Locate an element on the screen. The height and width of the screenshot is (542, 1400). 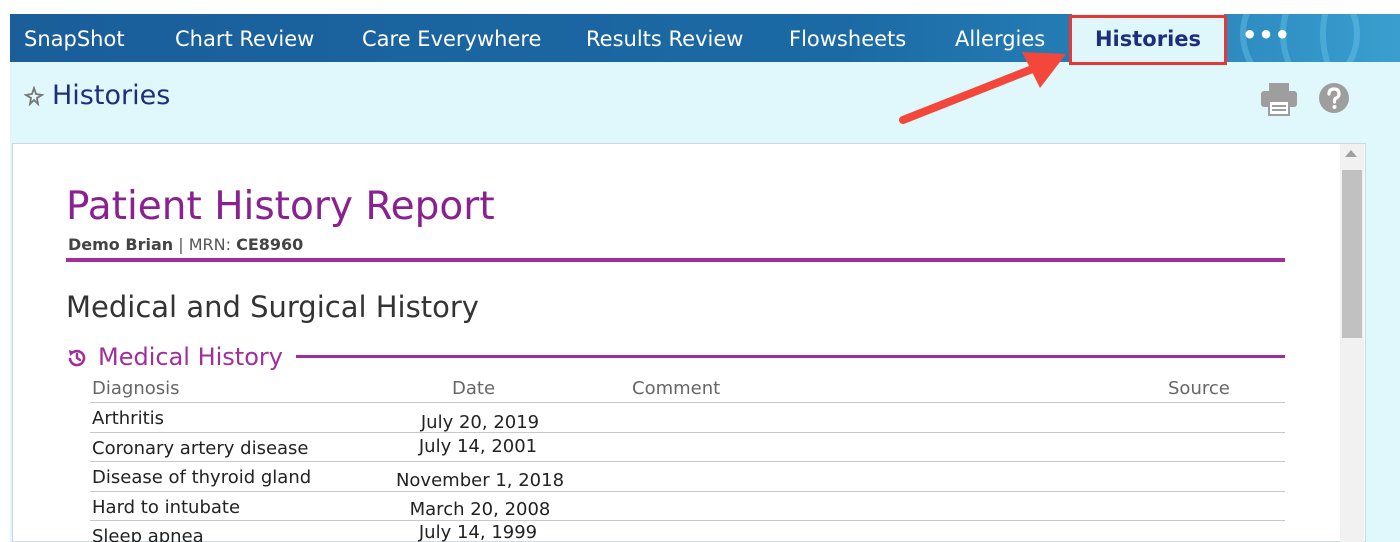
report-title: Patient History Report is located at coordinates (280, 206).